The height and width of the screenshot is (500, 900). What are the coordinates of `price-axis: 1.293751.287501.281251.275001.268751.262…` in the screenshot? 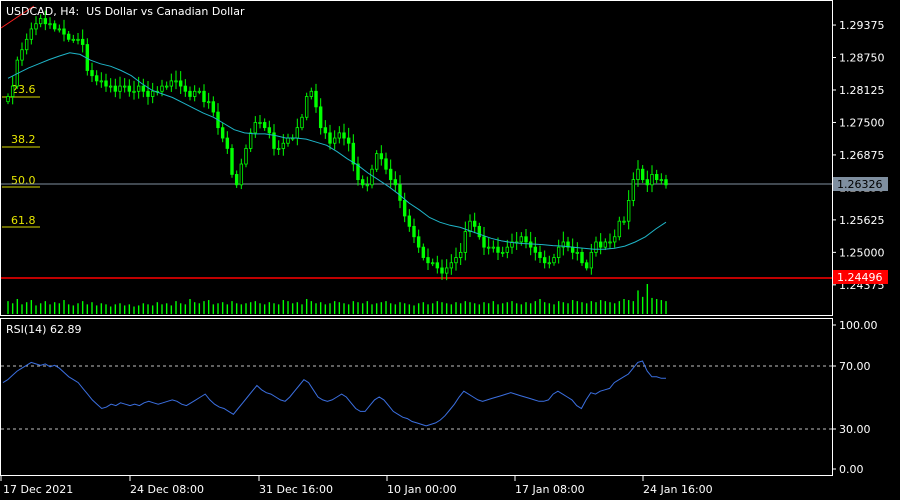 It's located at (860, 155).